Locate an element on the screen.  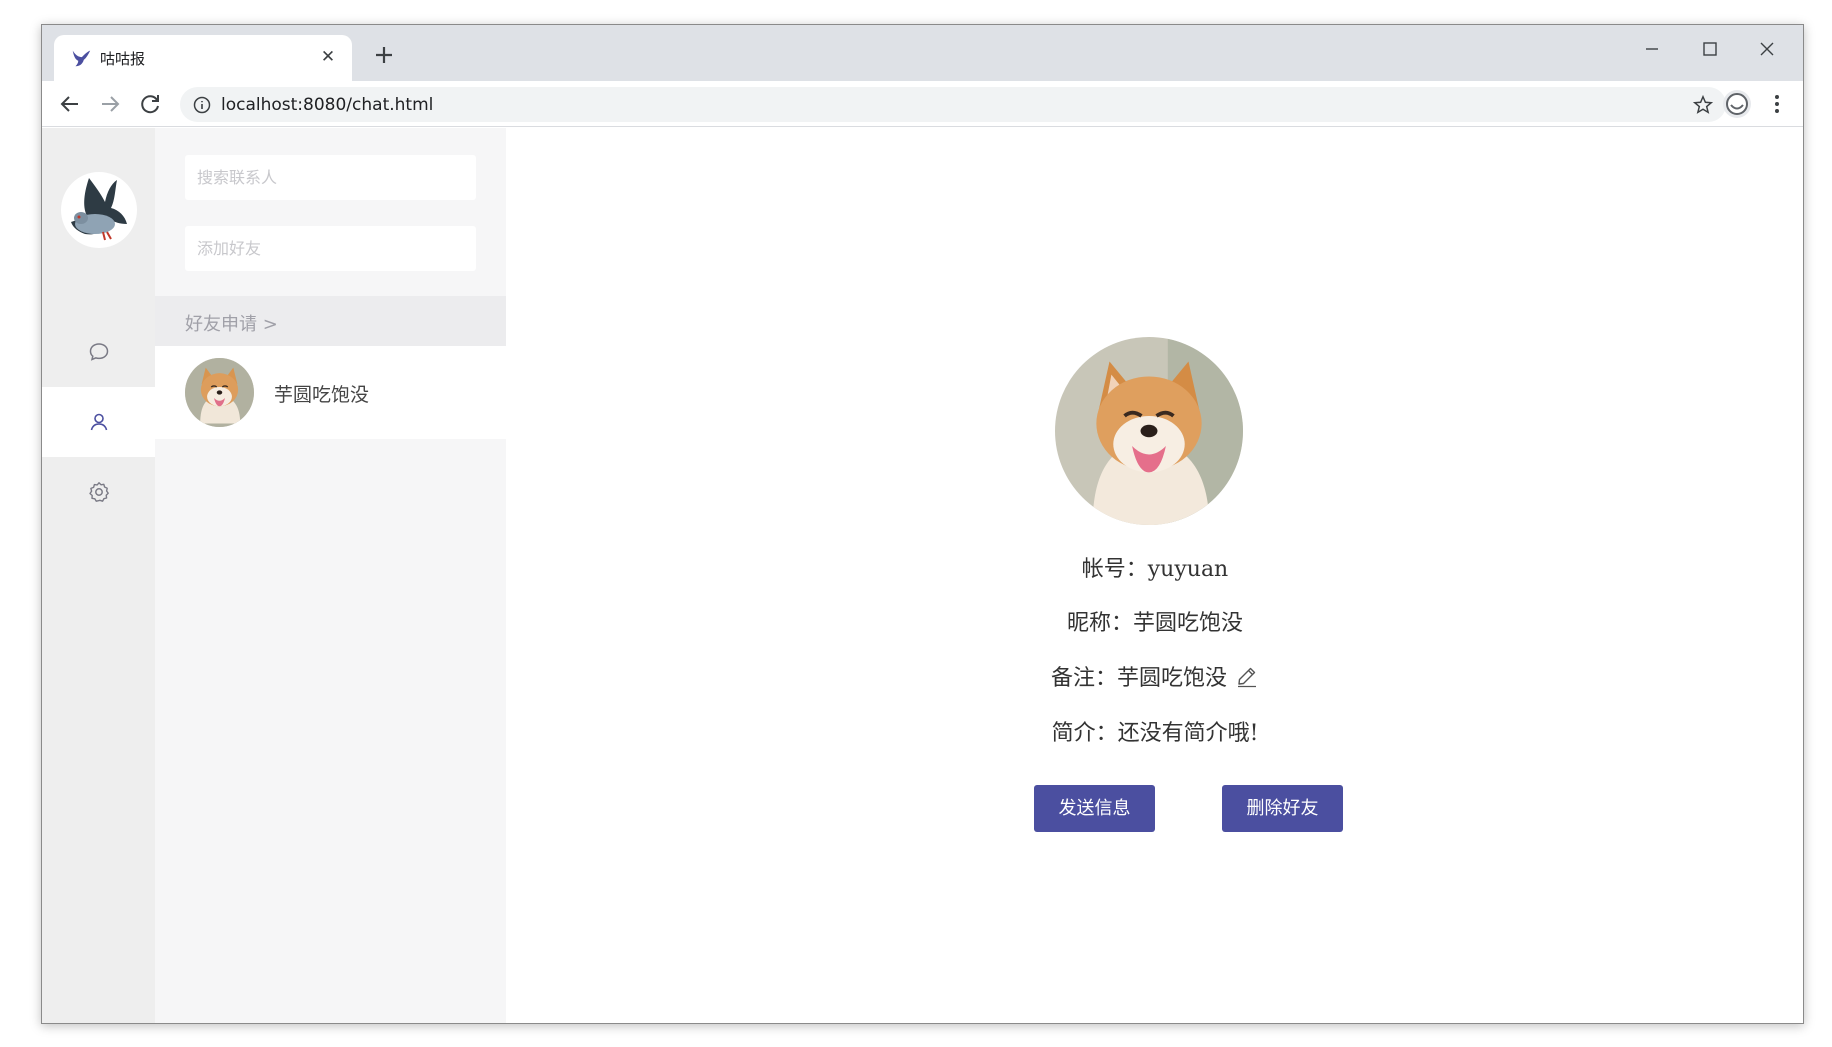
intro-line: 简介：还没有简介哦! is located at coordinates (1155, 733).